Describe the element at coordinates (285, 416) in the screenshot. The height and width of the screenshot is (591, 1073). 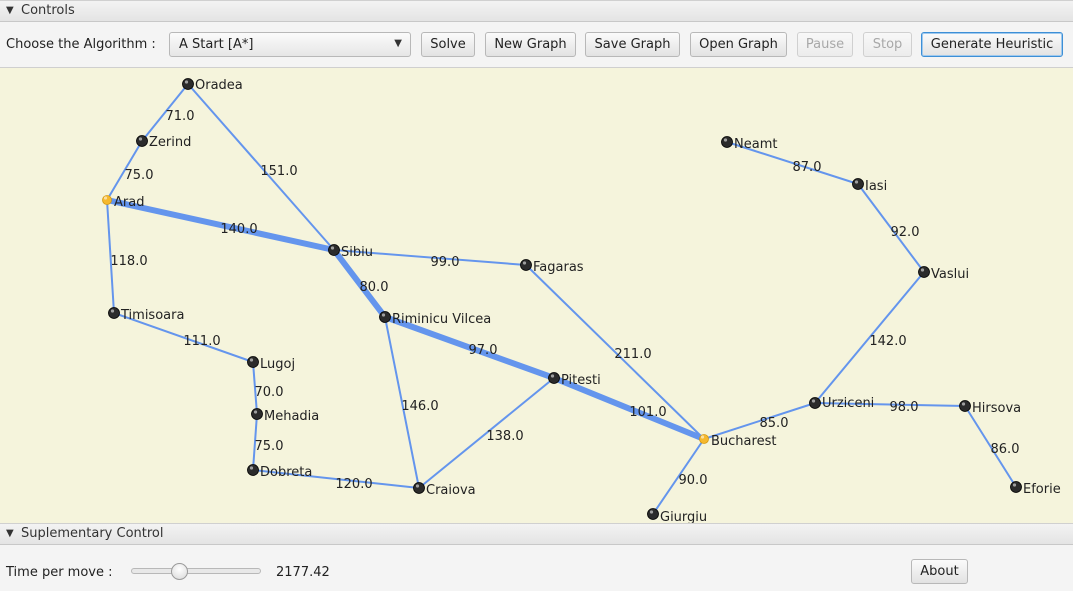
I see `graph-node-mehadia: Mehadia` at that location.